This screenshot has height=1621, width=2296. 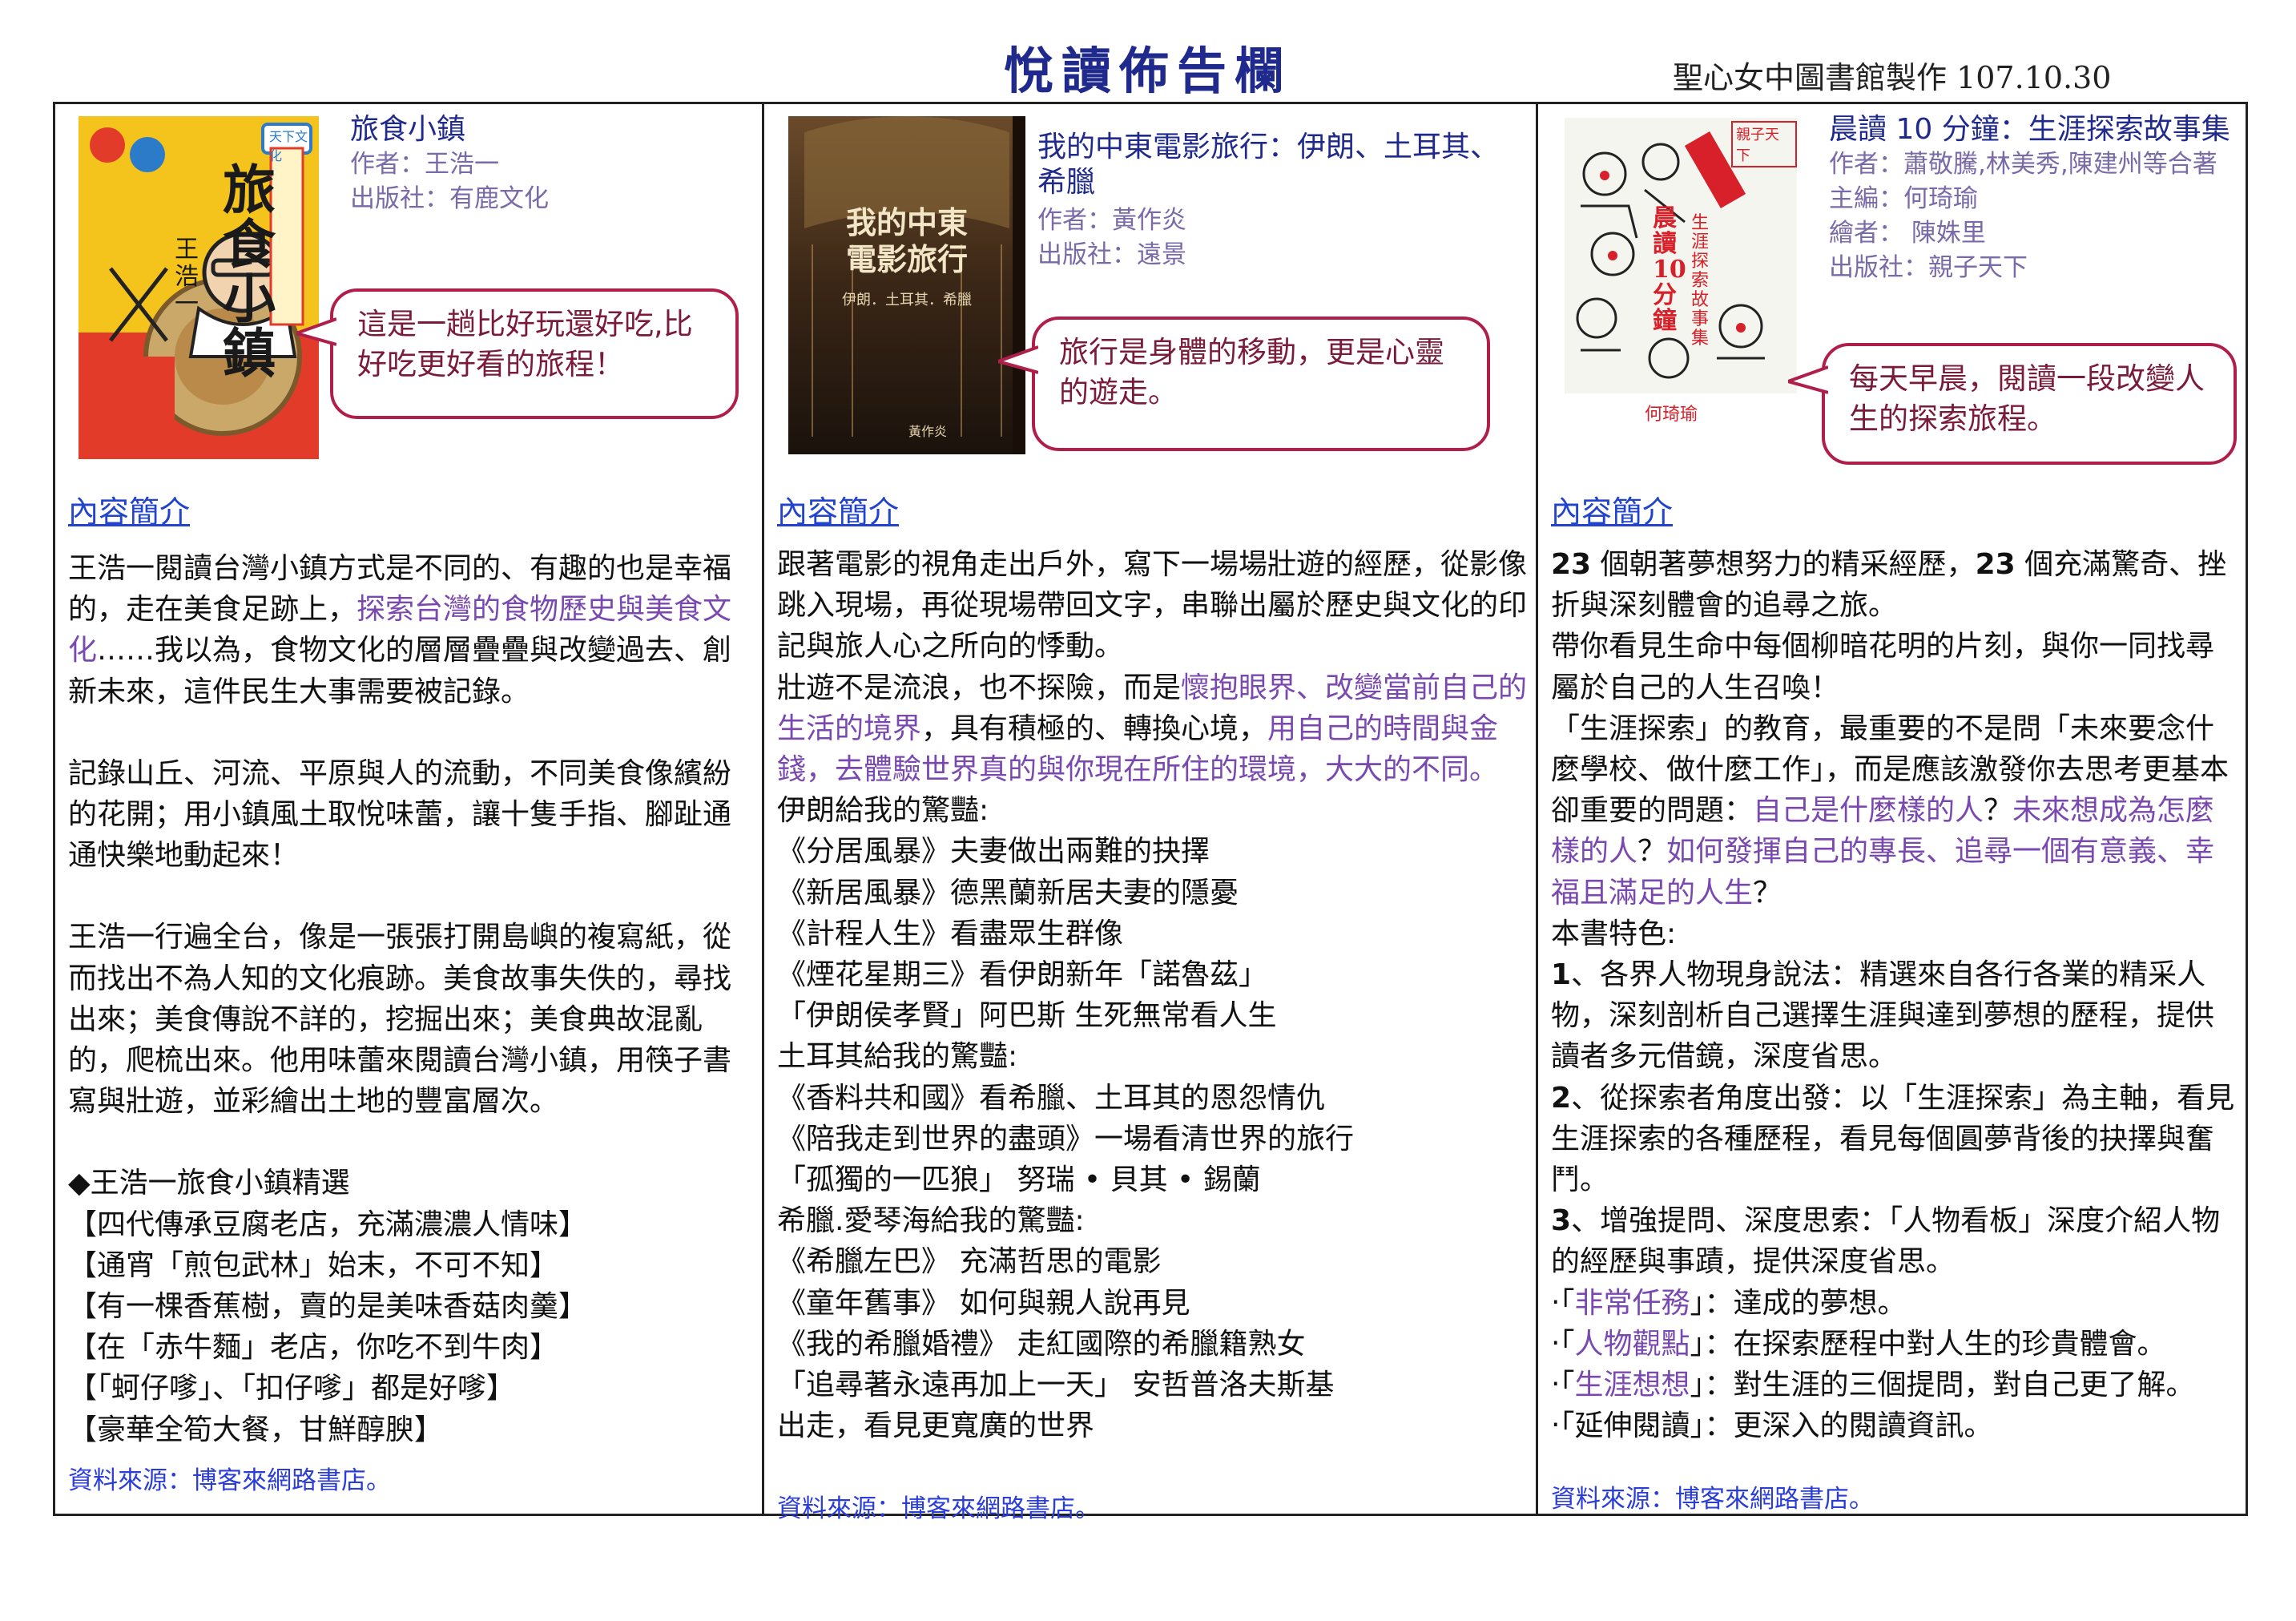 What do you see at coordinates (424, 164) in the screenshot?
I see `book-author: 作者：王浩一` at bounding box center [424, 164].